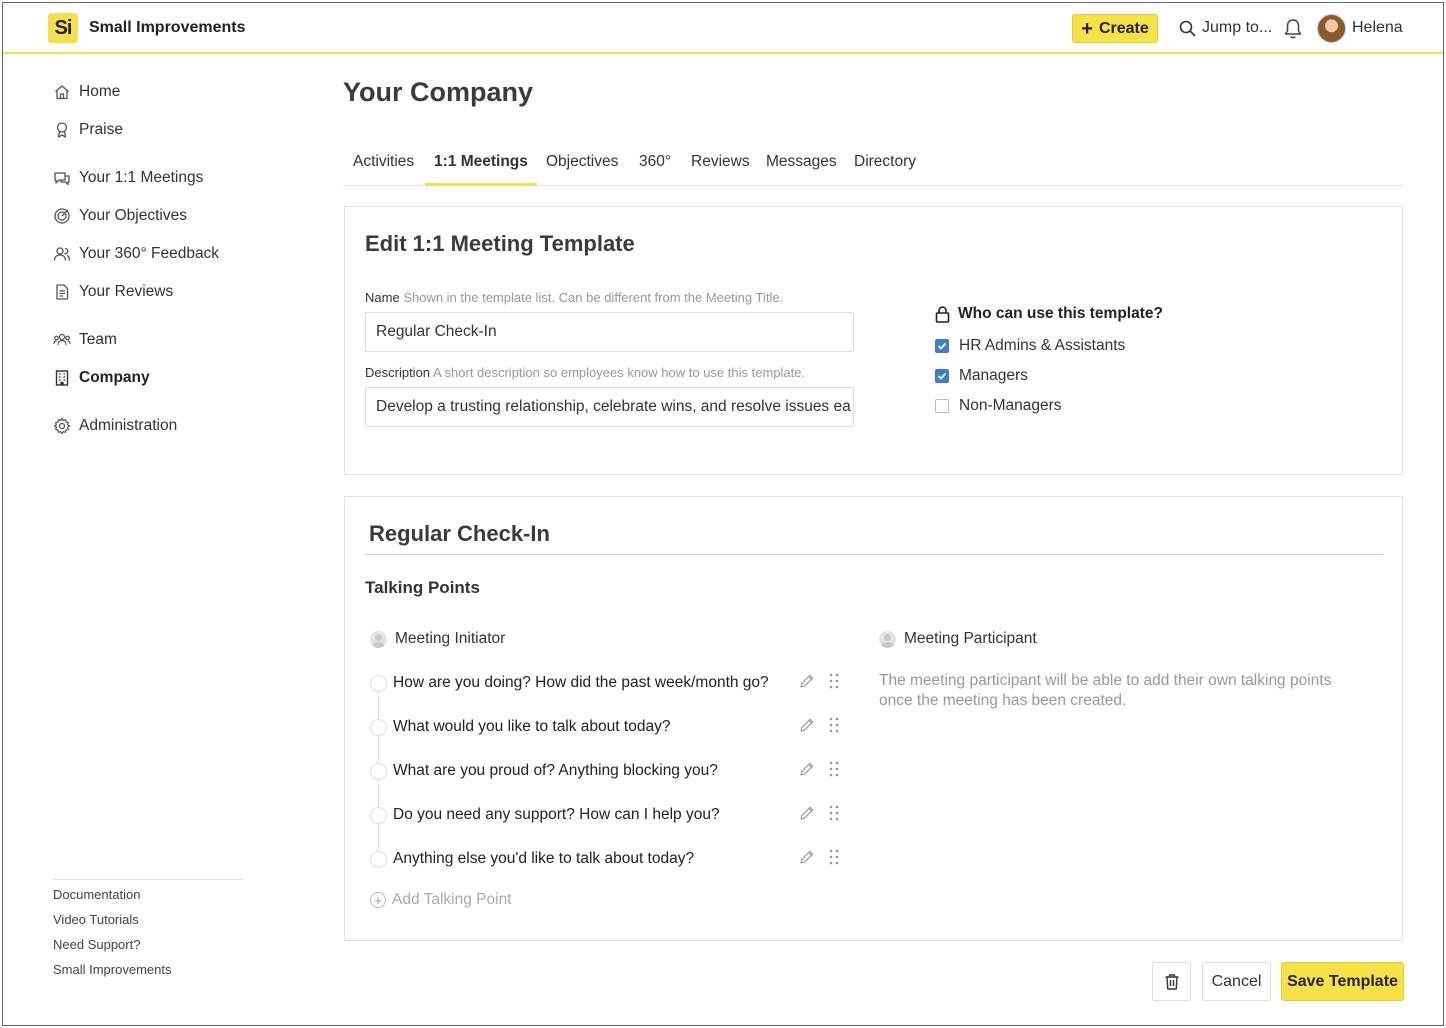 This screenshot has width=1446, height=1028. I want to click on sidebar-item-administration: Administration, so click(115, 426).